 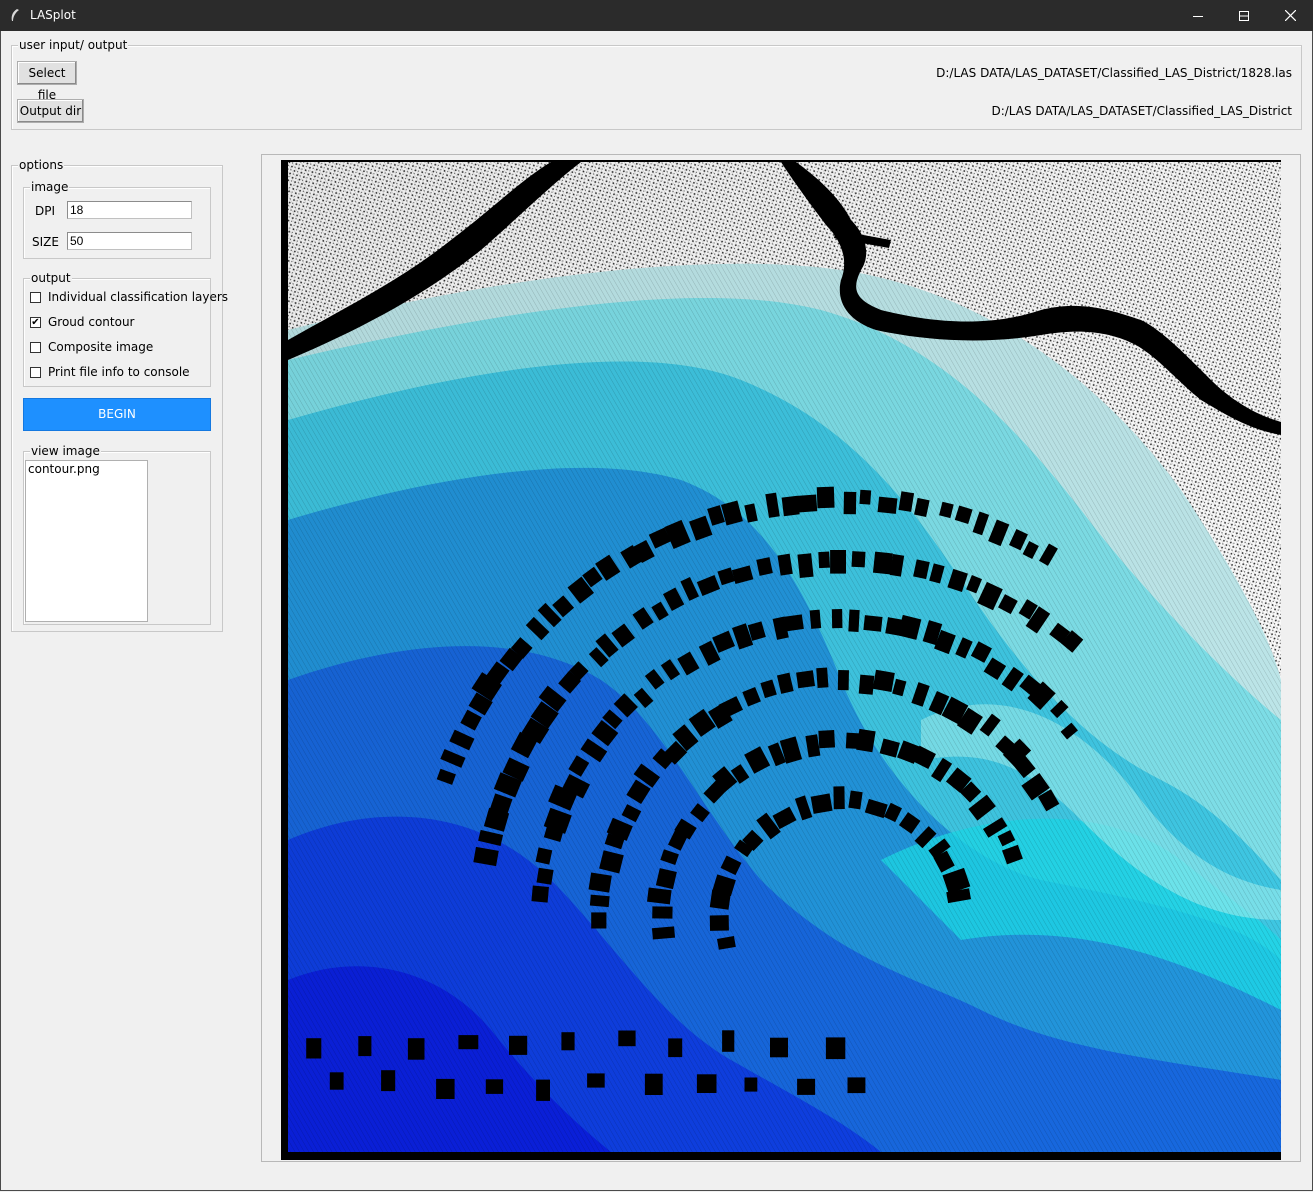 What do you see at coordinates (47, 81) in the screenshot?
I see `select-file-button: Select file` at bounding box center [47, 81].